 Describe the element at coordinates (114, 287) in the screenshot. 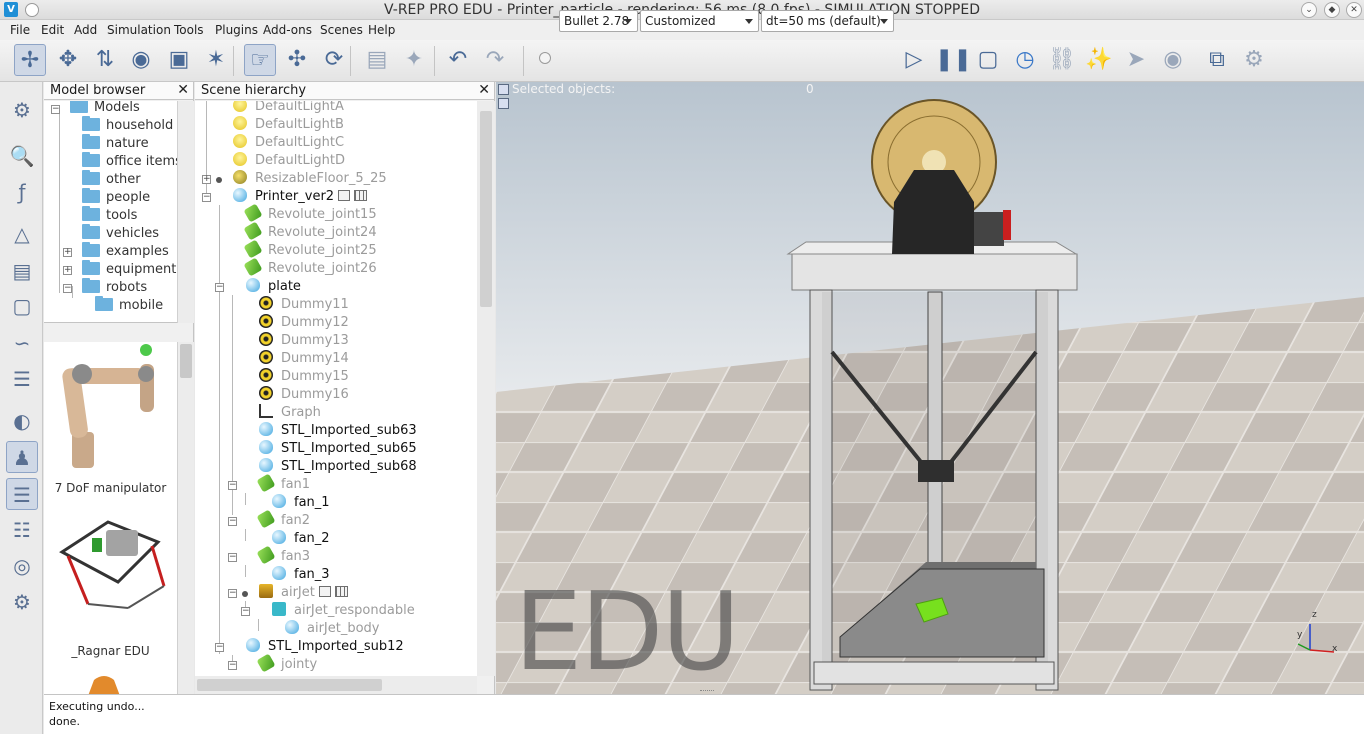

I see `tree-item-robots: robots` at that location.